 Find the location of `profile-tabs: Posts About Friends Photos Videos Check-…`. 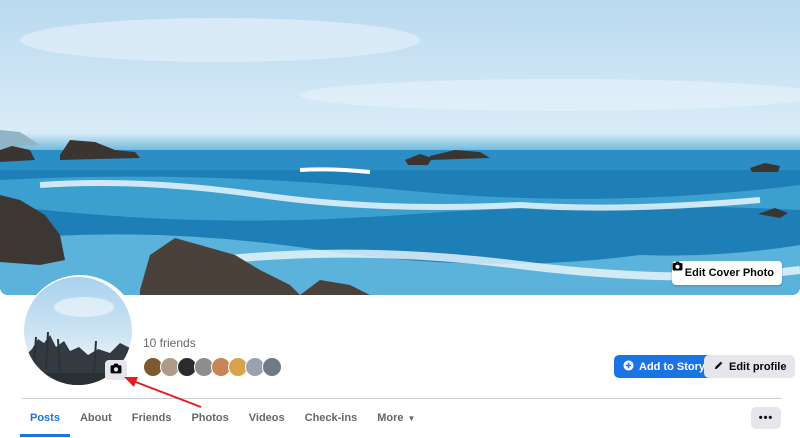

profile-tabs: Posts About Friends Photos Videos Check-… is located at coordinates (222, 419).